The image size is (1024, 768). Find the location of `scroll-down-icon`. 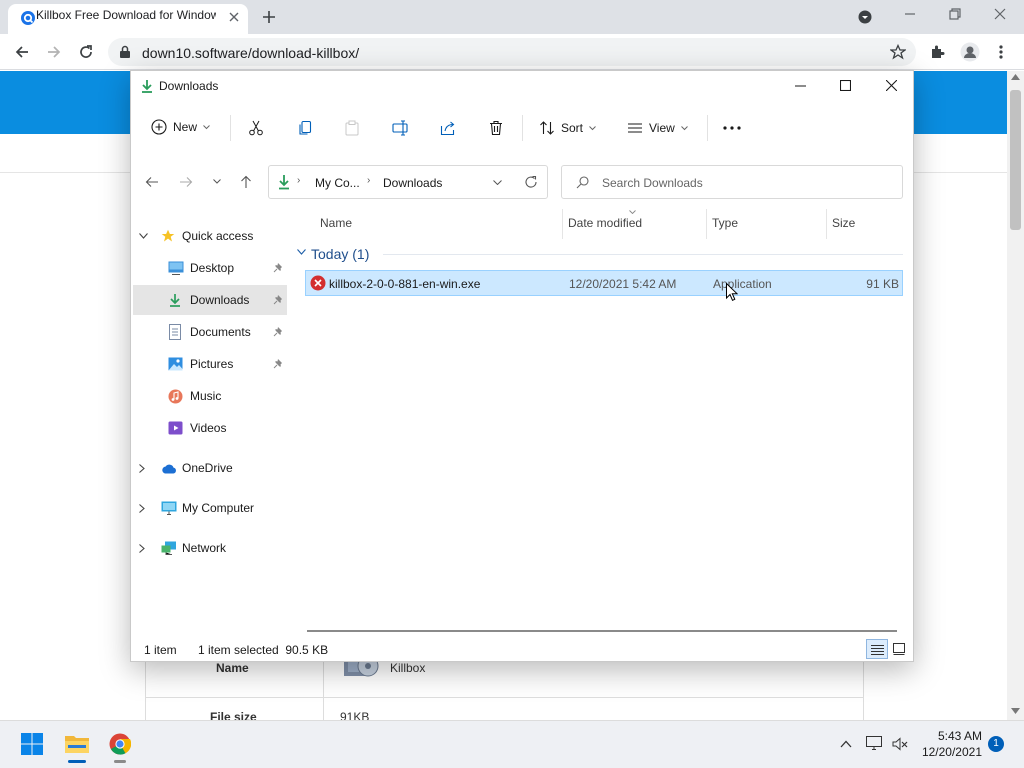

scroll-down-icon is located at coordinates (1015, 711).